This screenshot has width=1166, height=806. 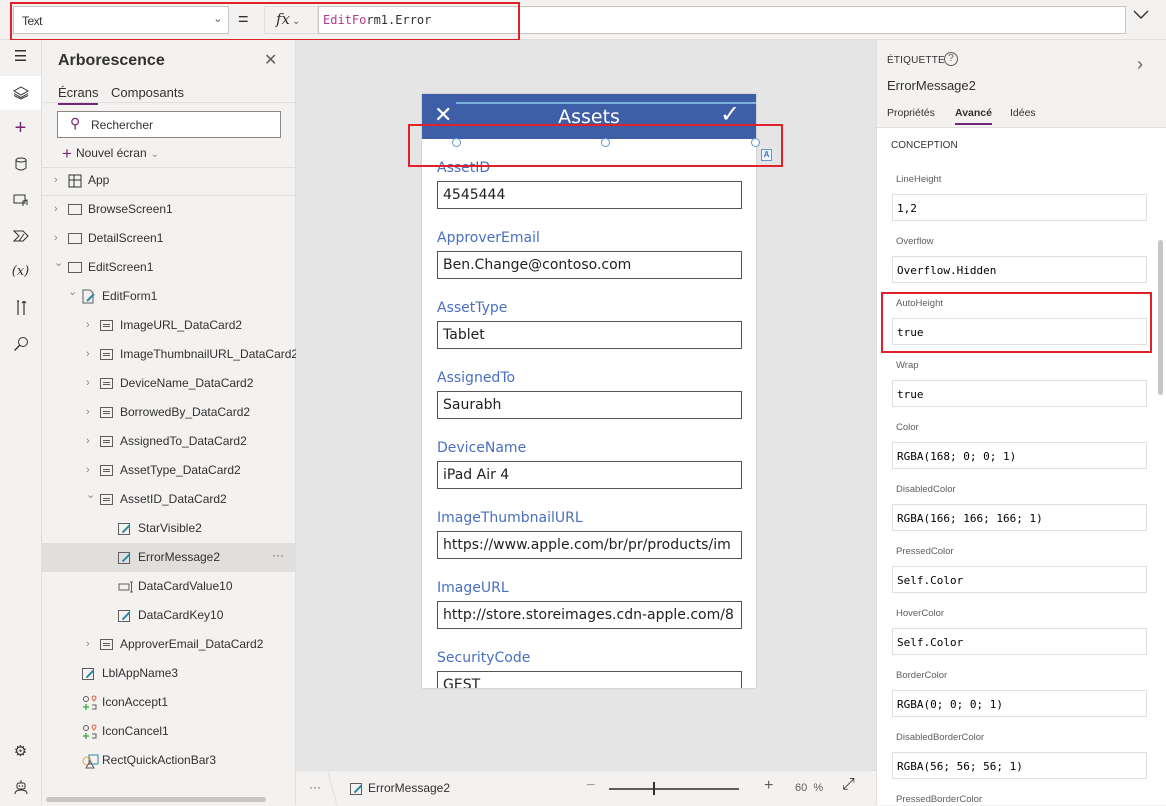 I want to click on field-input: GEST, so click(x=589, y=679).